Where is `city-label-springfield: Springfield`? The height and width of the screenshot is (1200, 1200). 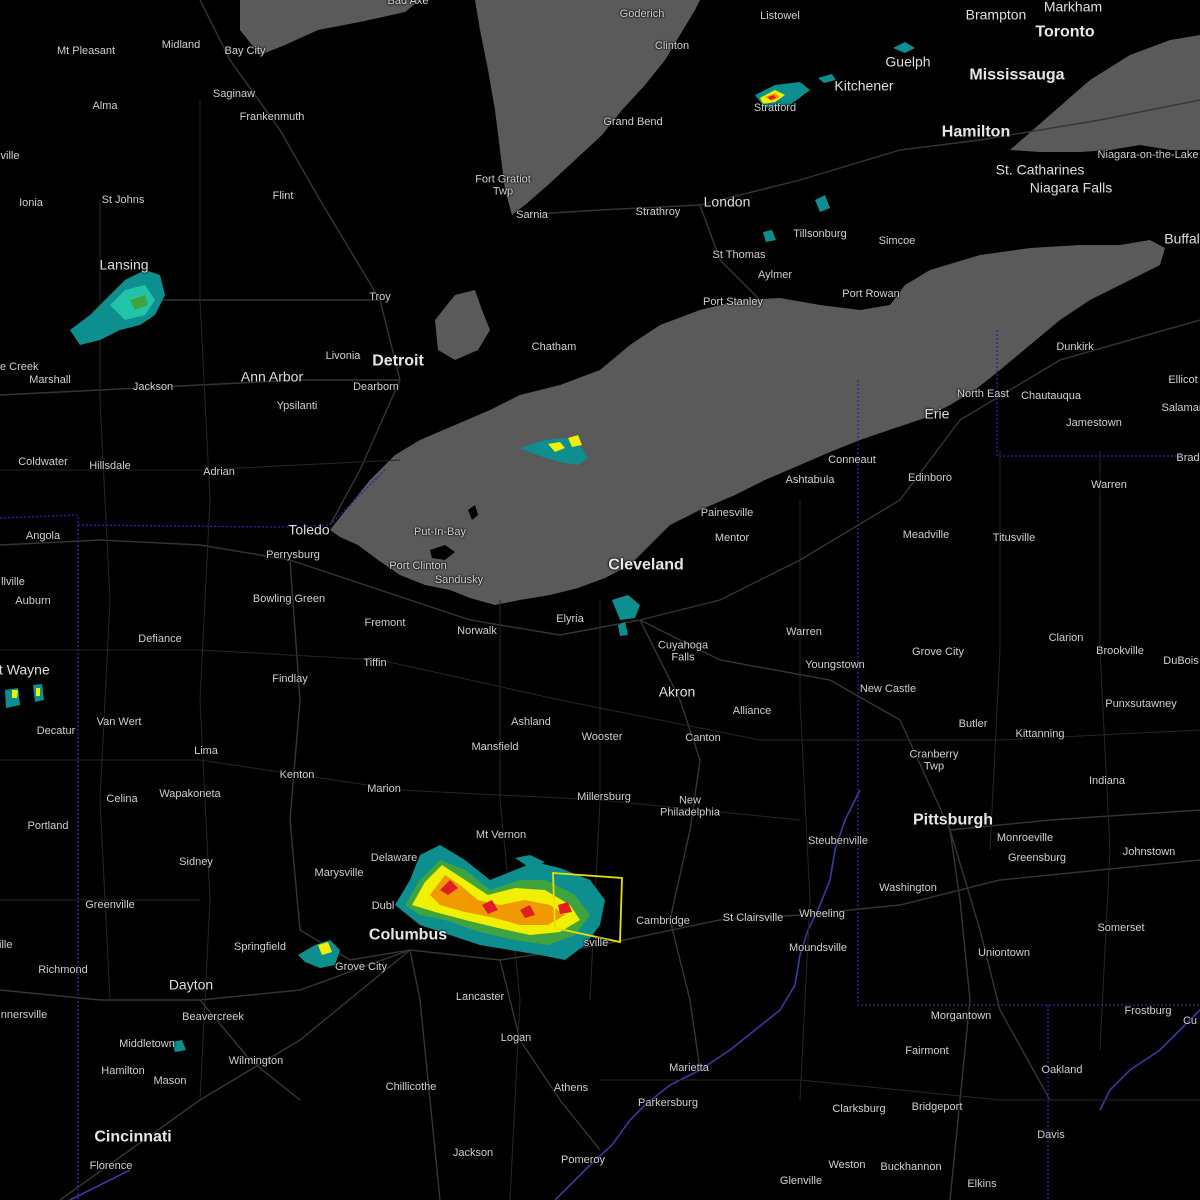
city-label-springfield: Springfield is located at coordinates (260, 947).